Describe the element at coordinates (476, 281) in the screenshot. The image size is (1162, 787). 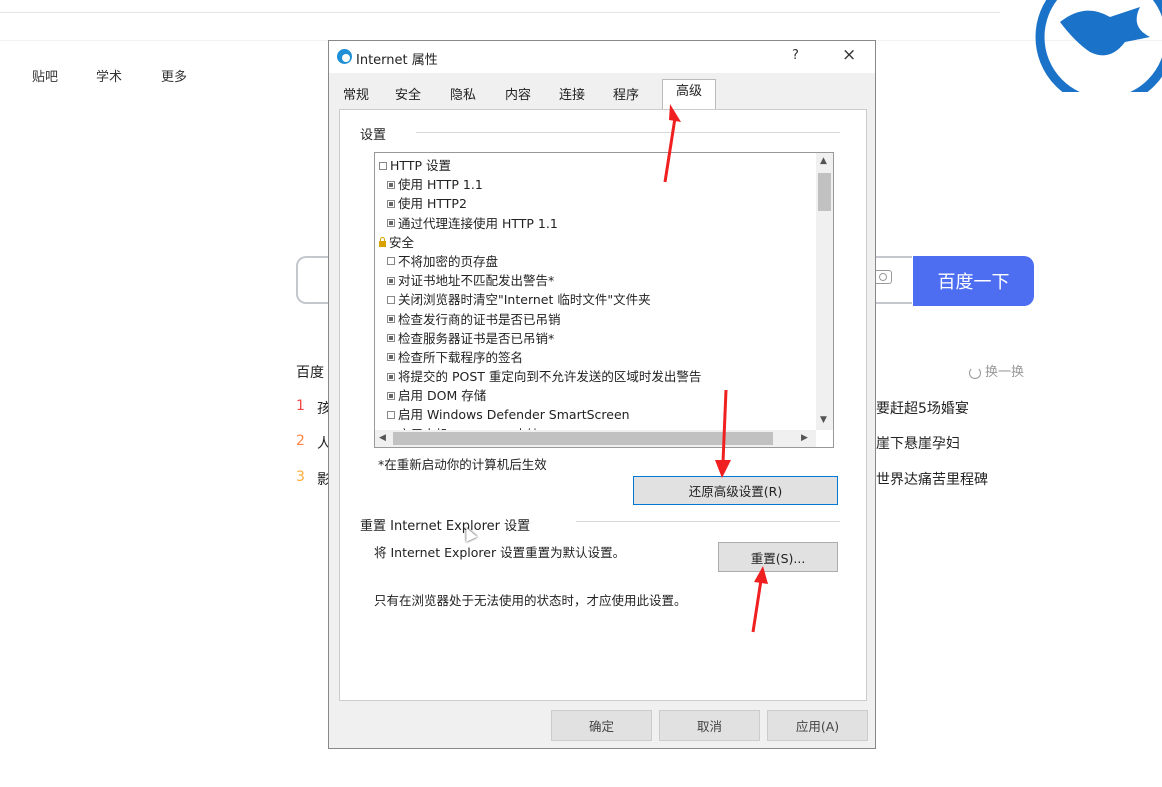
I see `settings-item-label: 对证书地址不匹配发出警告*` at that location.